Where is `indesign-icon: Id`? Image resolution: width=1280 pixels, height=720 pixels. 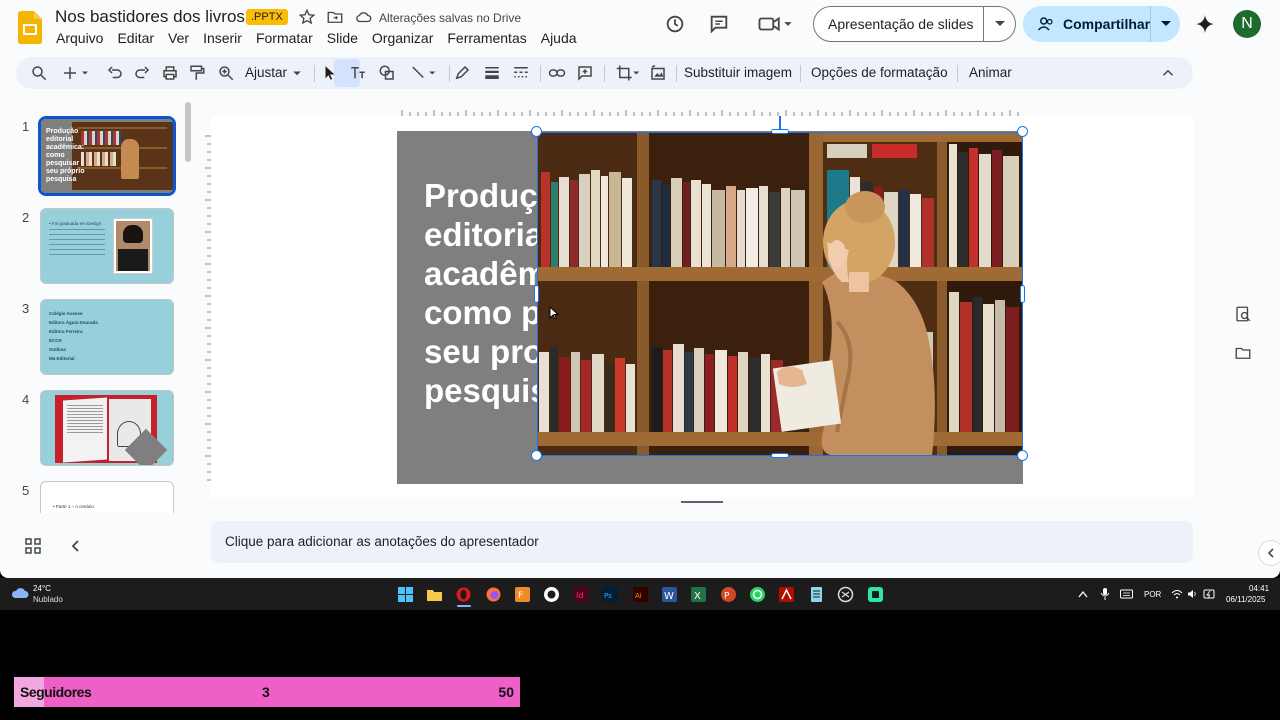 indesign-icon: Id is located at coordinates (581, 594).